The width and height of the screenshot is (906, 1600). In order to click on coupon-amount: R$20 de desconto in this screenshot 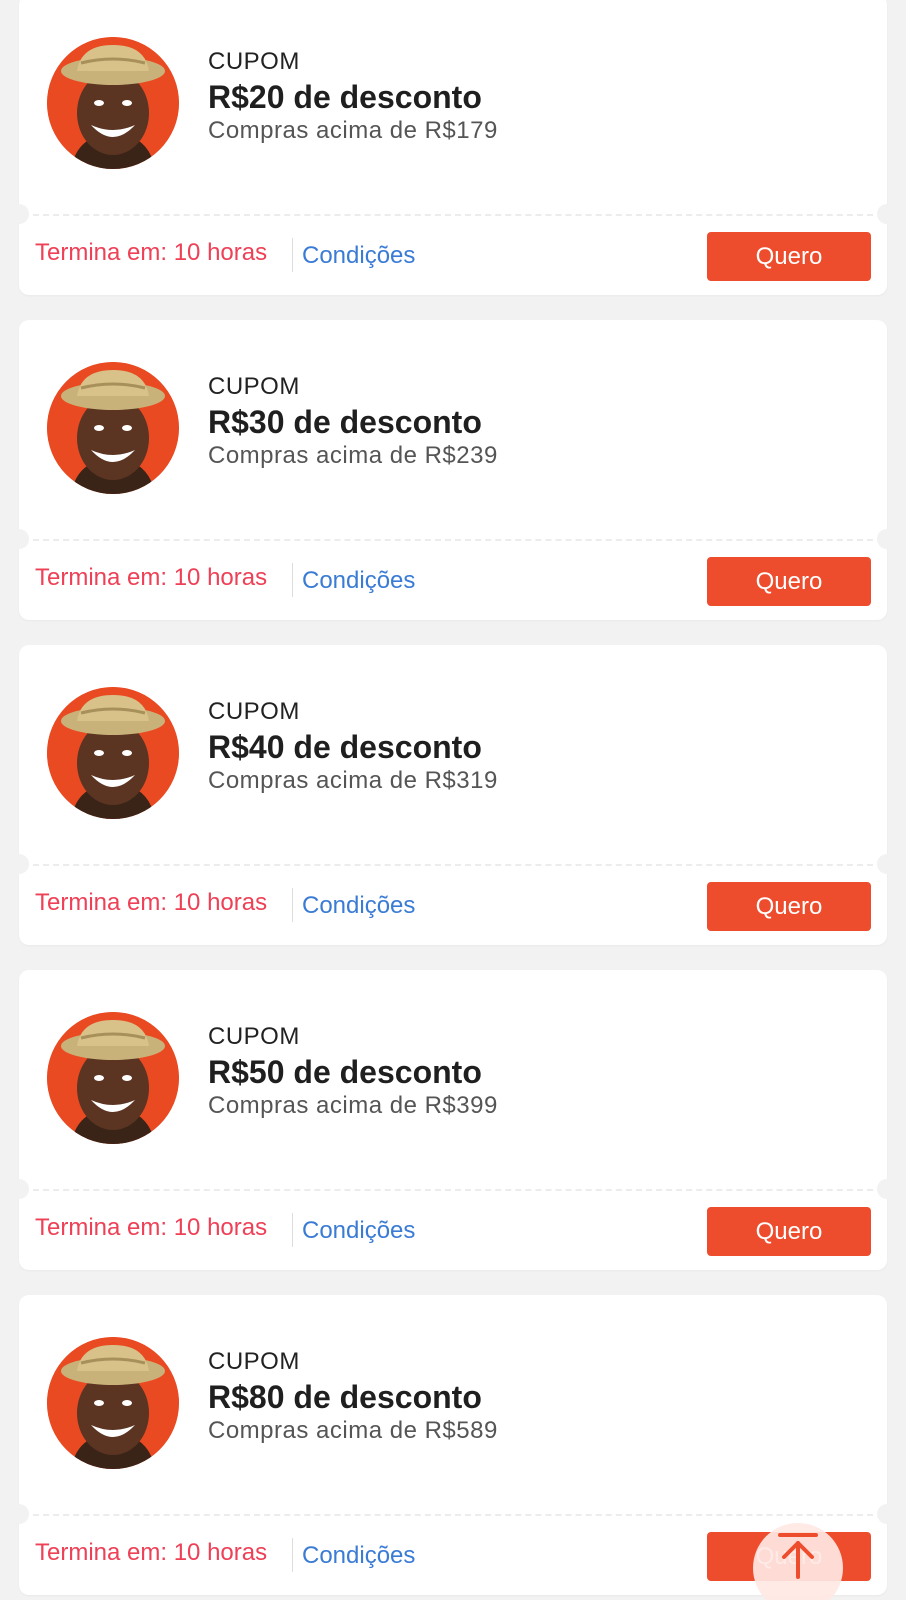, I will do `click(345, 97)`.